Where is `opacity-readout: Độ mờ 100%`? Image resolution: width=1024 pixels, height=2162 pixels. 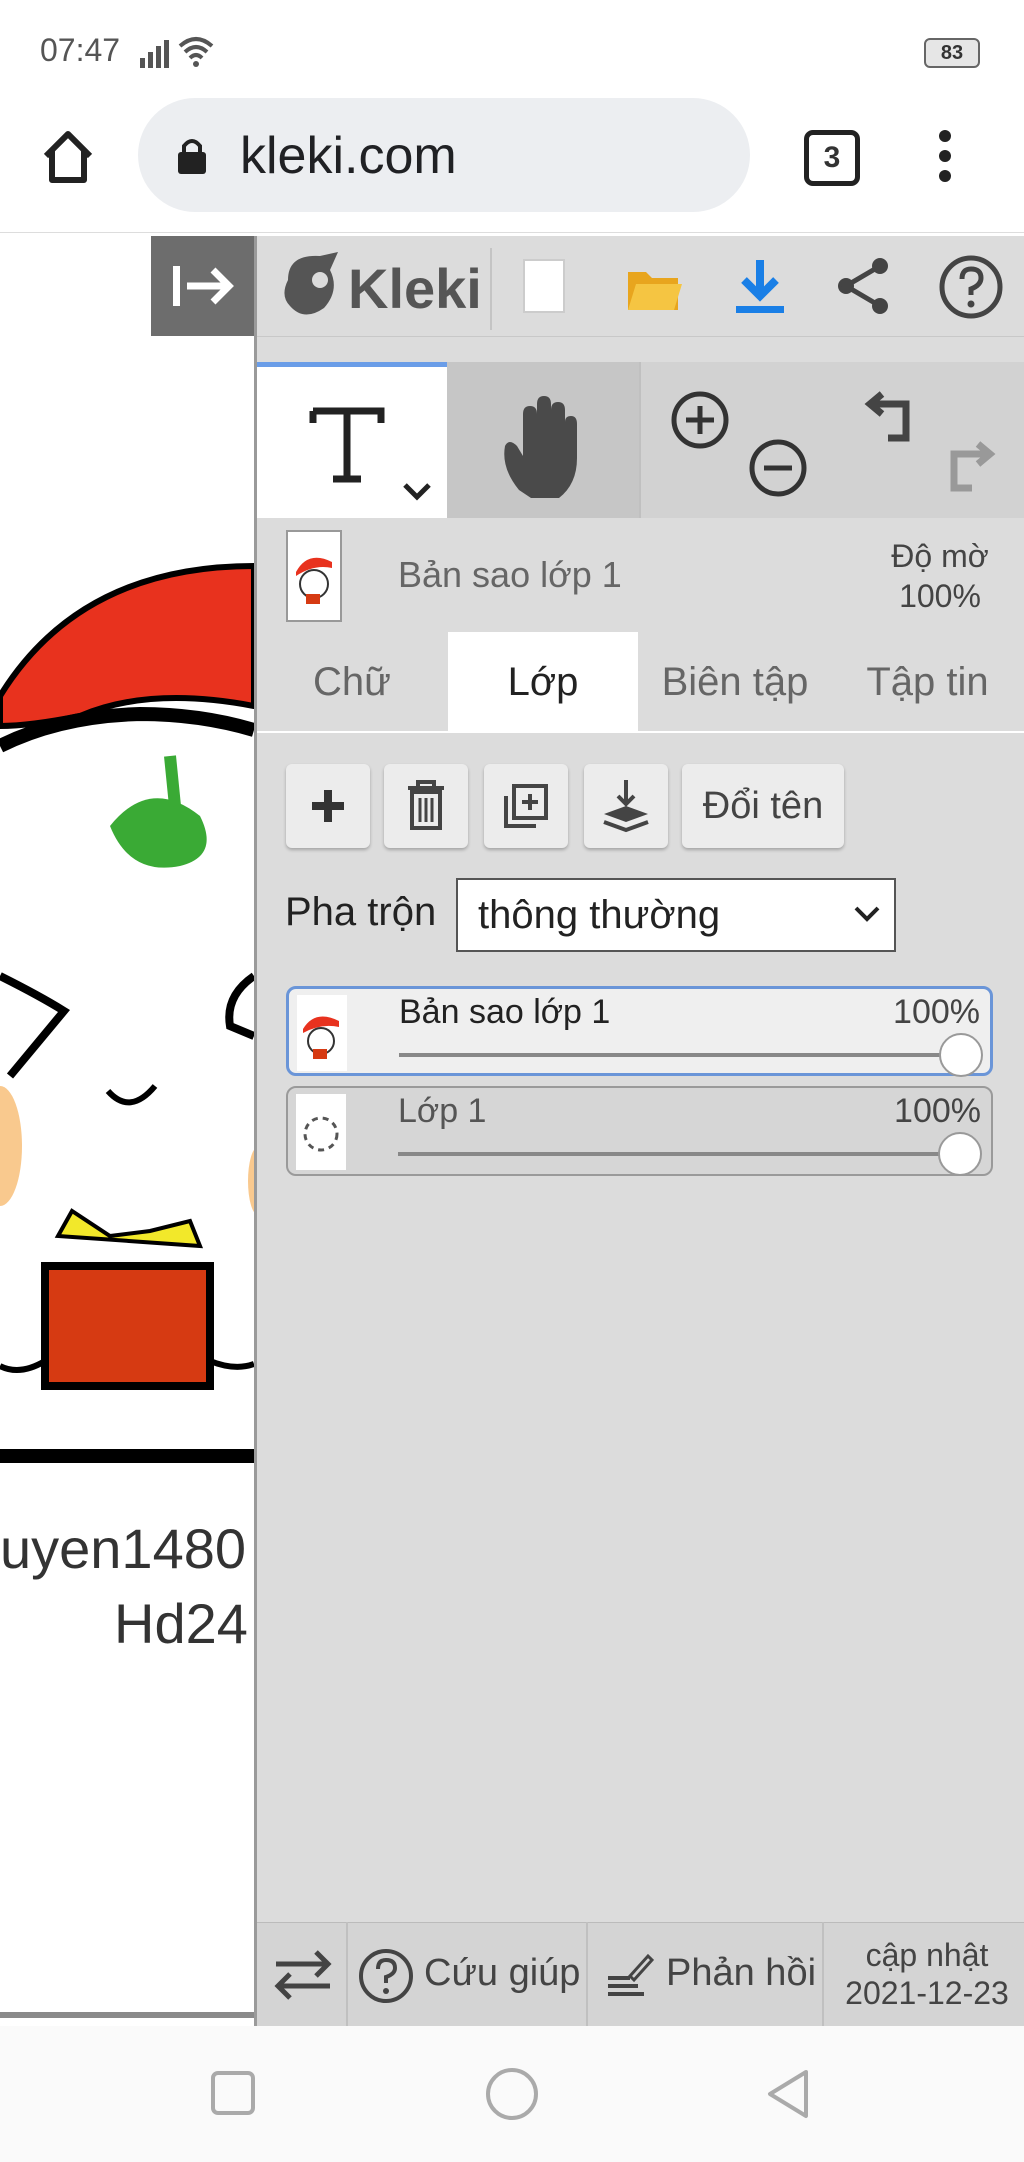 opacity-readout: Độ mờ 100% is located at coordinates (940, 576).